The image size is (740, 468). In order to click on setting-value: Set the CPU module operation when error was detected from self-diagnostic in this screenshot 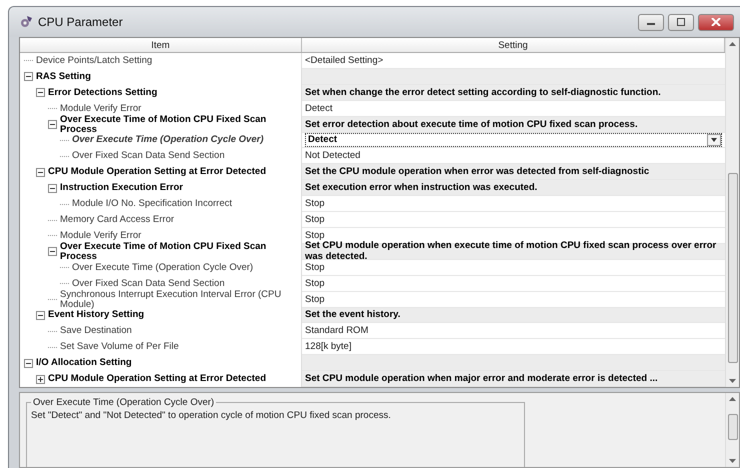, I will do `click(477, 172)`.